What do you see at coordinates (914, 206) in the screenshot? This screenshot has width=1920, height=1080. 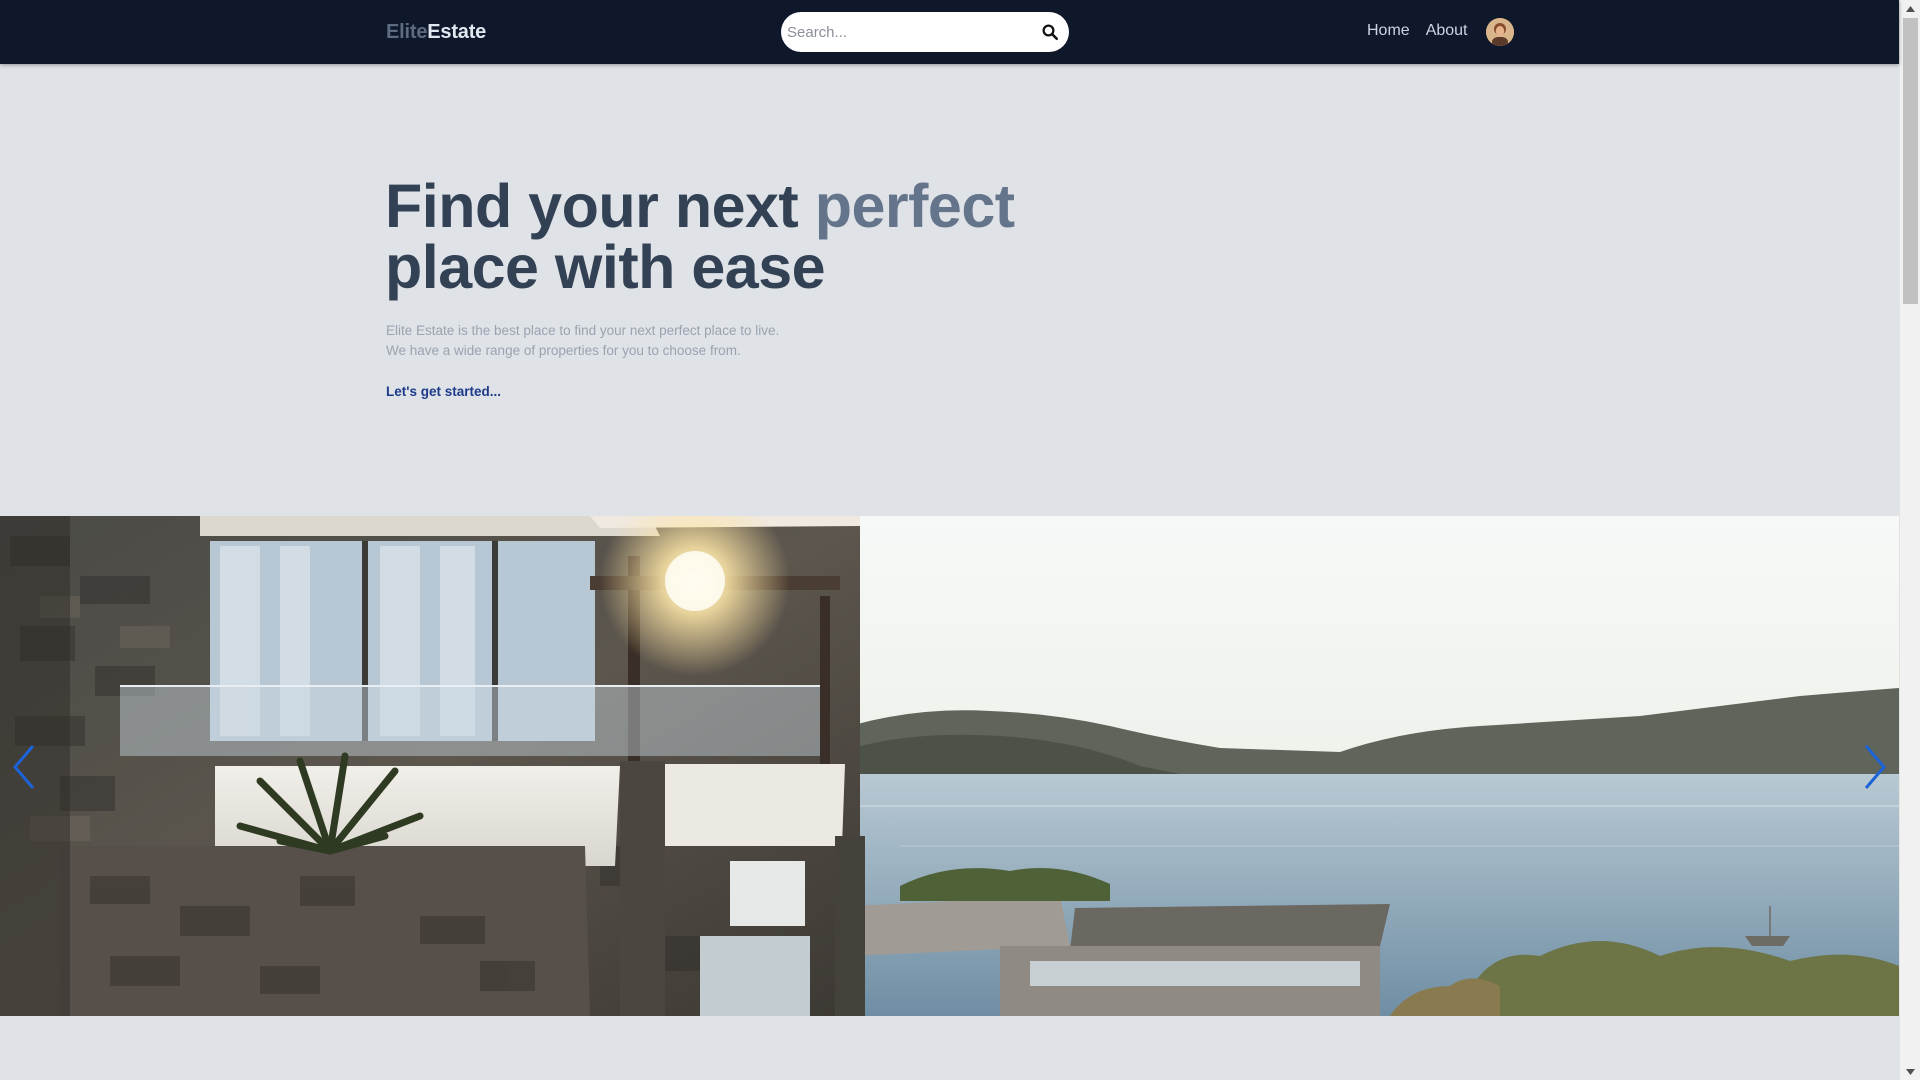 I see `hero-title-accent: perfect` at bounding box center [914, 206].